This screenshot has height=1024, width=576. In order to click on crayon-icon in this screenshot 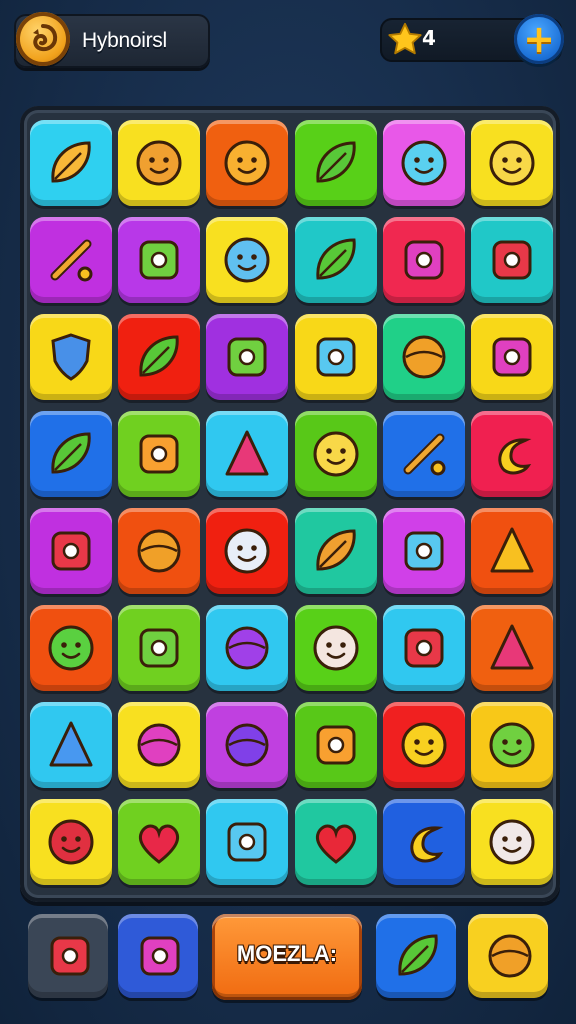, I will do `click(71, 744)`.